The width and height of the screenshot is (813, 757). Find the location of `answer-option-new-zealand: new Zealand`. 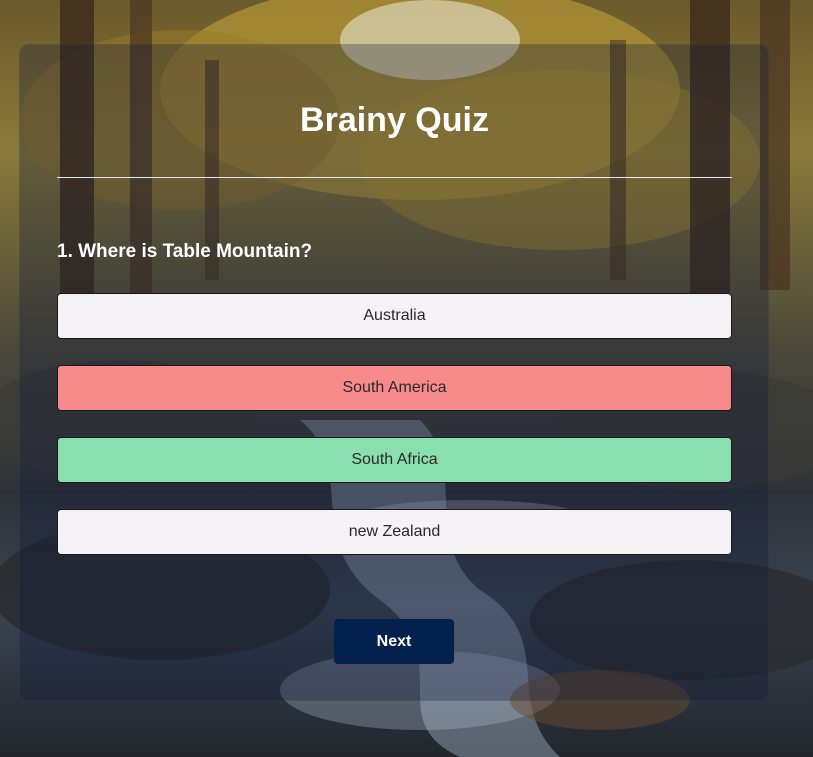

answer-option-new-zealand: new Zealand is located at coordinates (394, 532).